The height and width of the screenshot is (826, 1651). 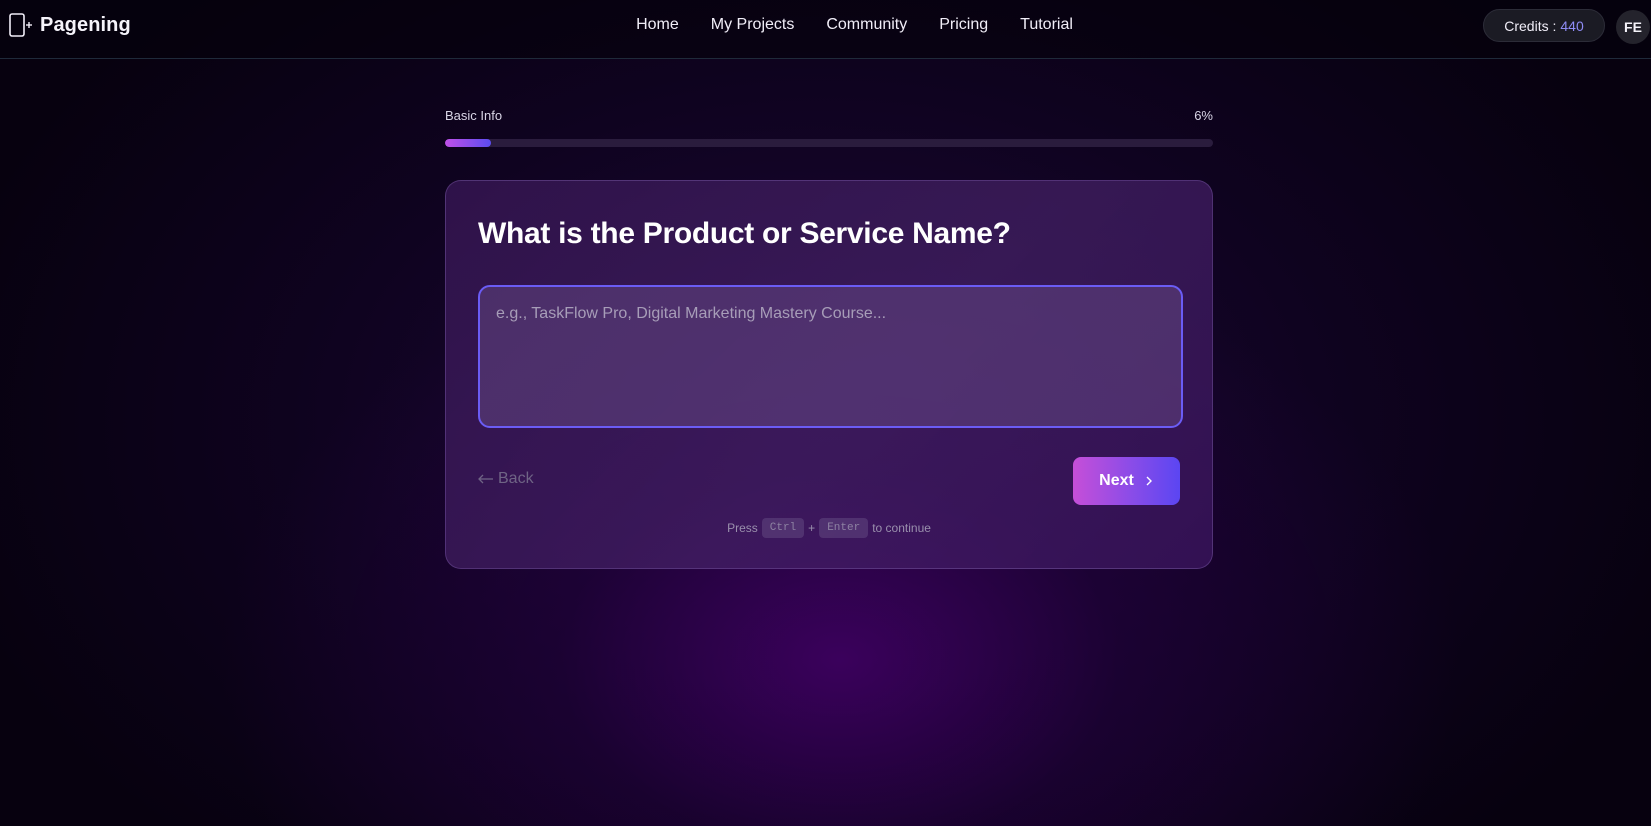 I want to click on progress-fill, so click(x=468, y=143).